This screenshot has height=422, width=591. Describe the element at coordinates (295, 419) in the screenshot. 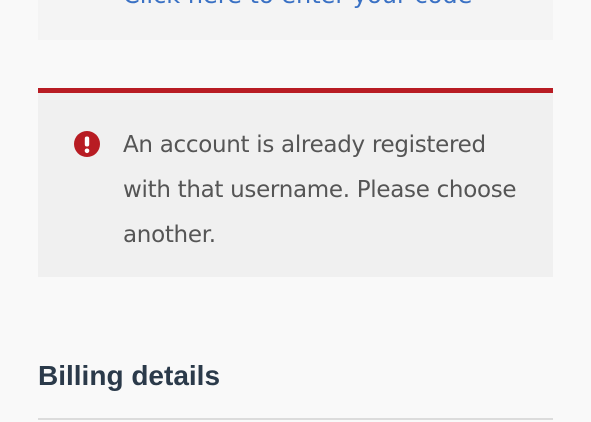

I see `billing-divider` at that location.